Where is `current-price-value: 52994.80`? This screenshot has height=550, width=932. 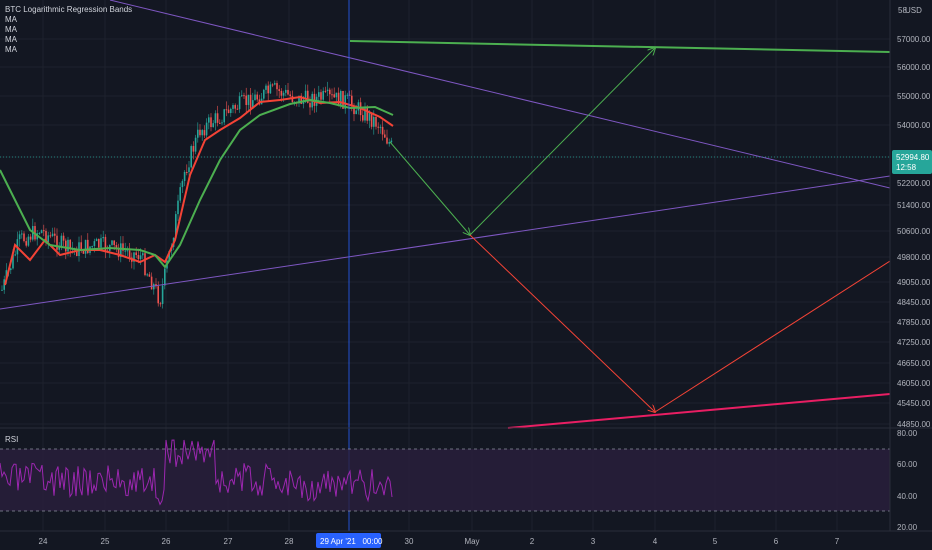
current-price-value: 52994.80 is located at coordinates (913, 157).